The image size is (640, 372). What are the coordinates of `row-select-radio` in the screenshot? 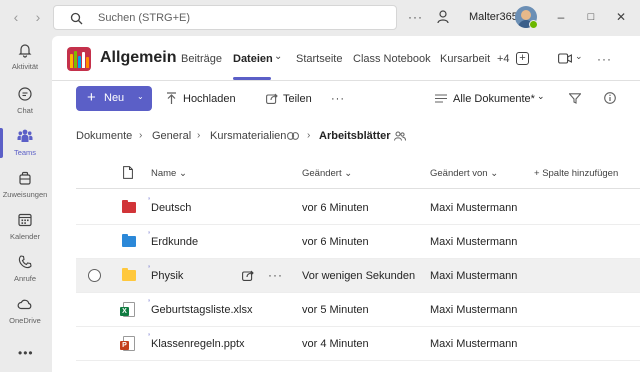 It's located at (94, 275).